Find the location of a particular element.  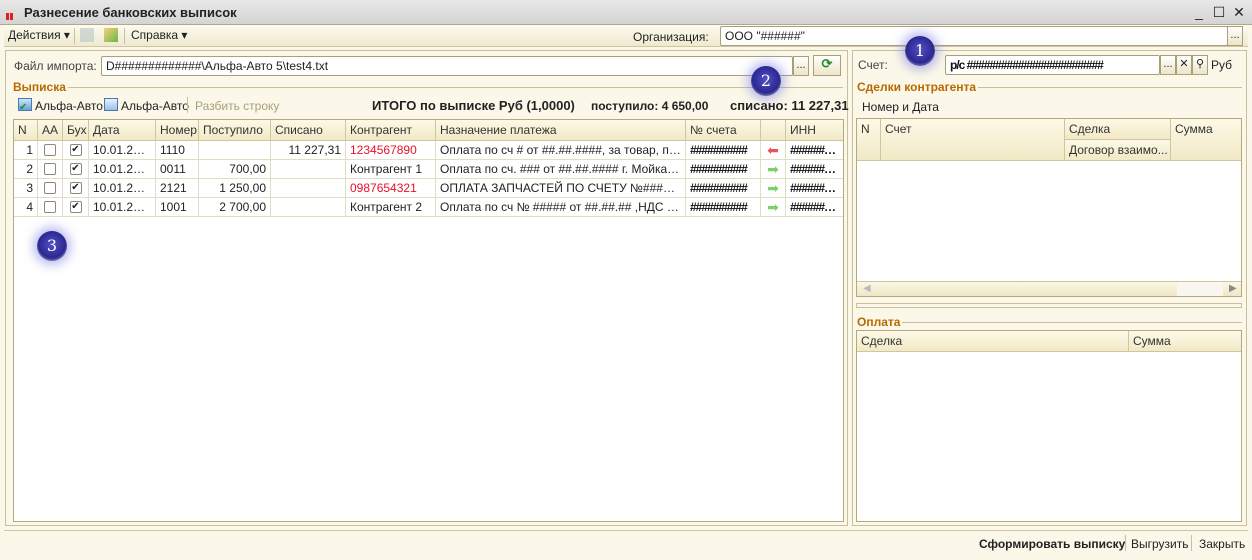

column-header is located at coordinates (773, 130).